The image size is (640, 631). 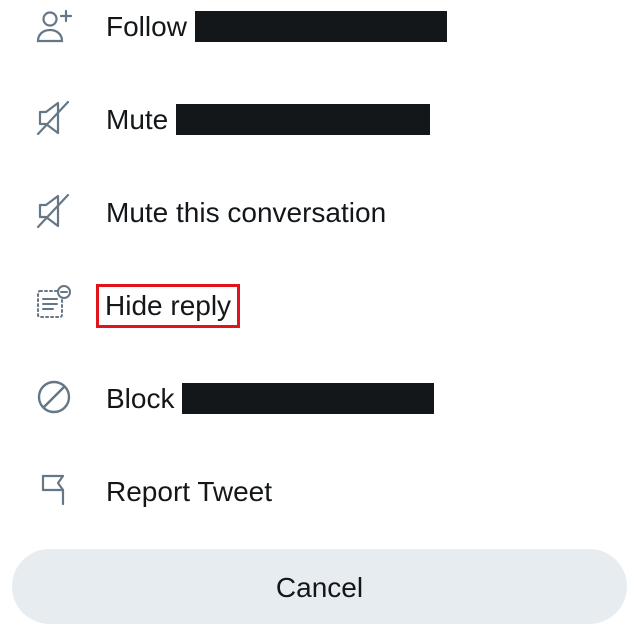 I want to click on menu-item-mute-label: Mute, so click(x=137, y=119).